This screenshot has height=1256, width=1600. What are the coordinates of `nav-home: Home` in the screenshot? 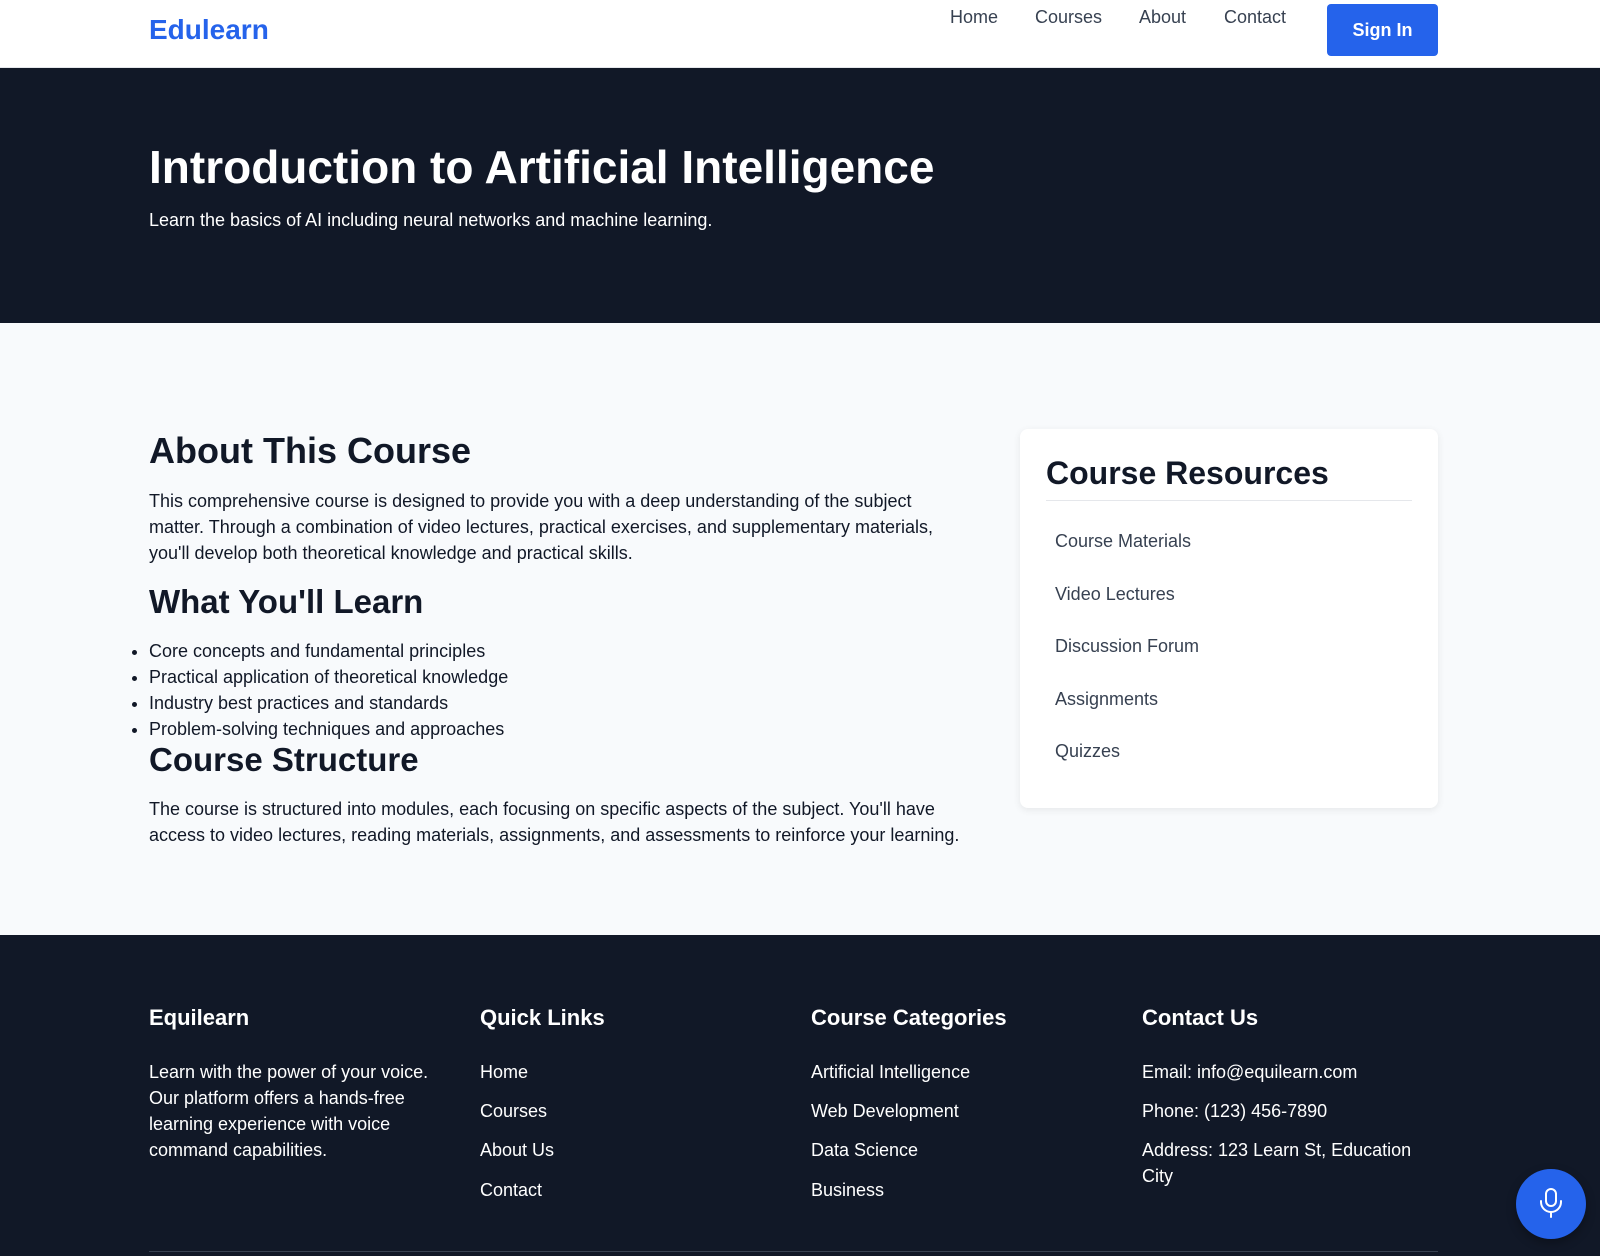 It's located at (974, 17).